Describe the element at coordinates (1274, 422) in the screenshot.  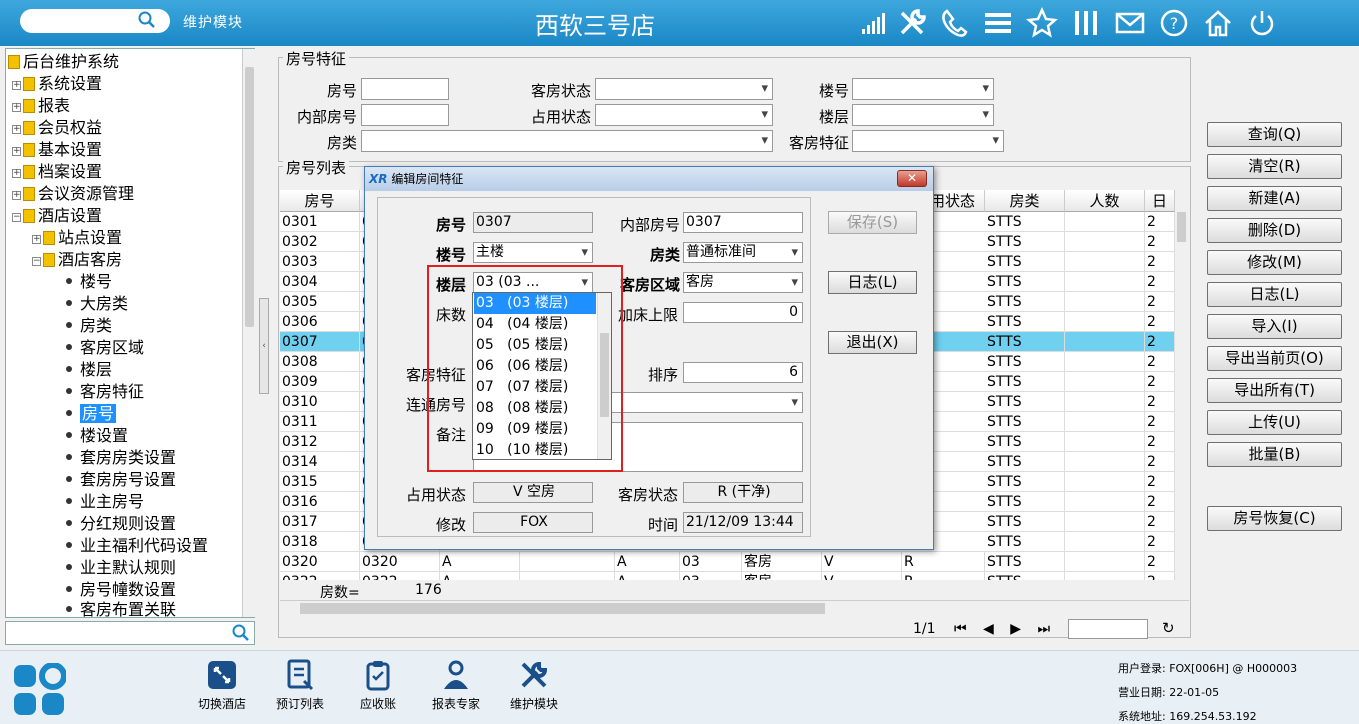
I see `upload-button: 上传(U)` at that location.